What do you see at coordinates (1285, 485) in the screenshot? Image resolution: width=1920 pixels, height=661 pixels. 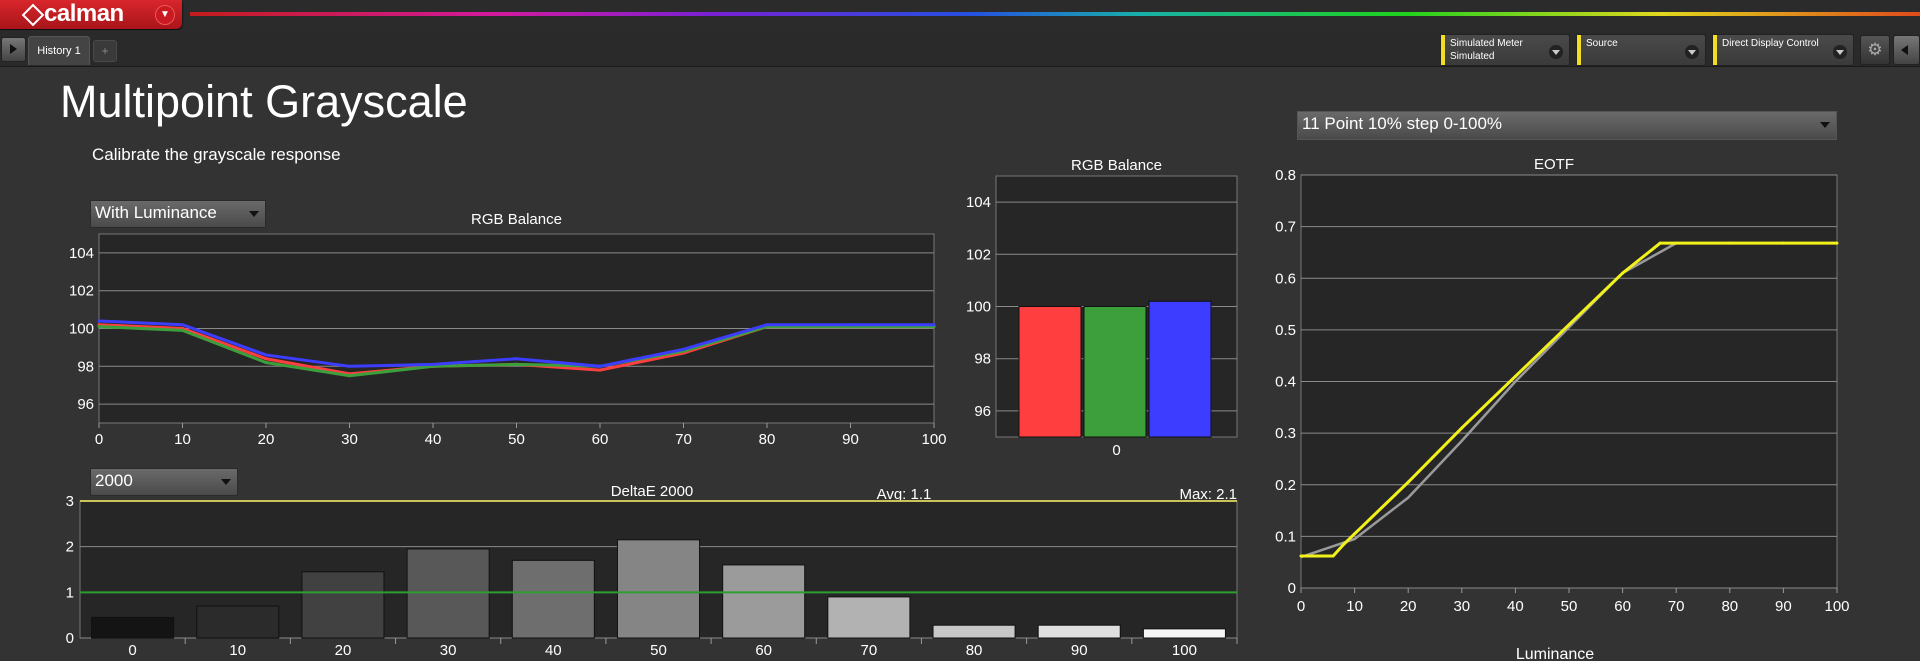 I see `y-tick-label: 0.2` at bounding box center [1285, 485].